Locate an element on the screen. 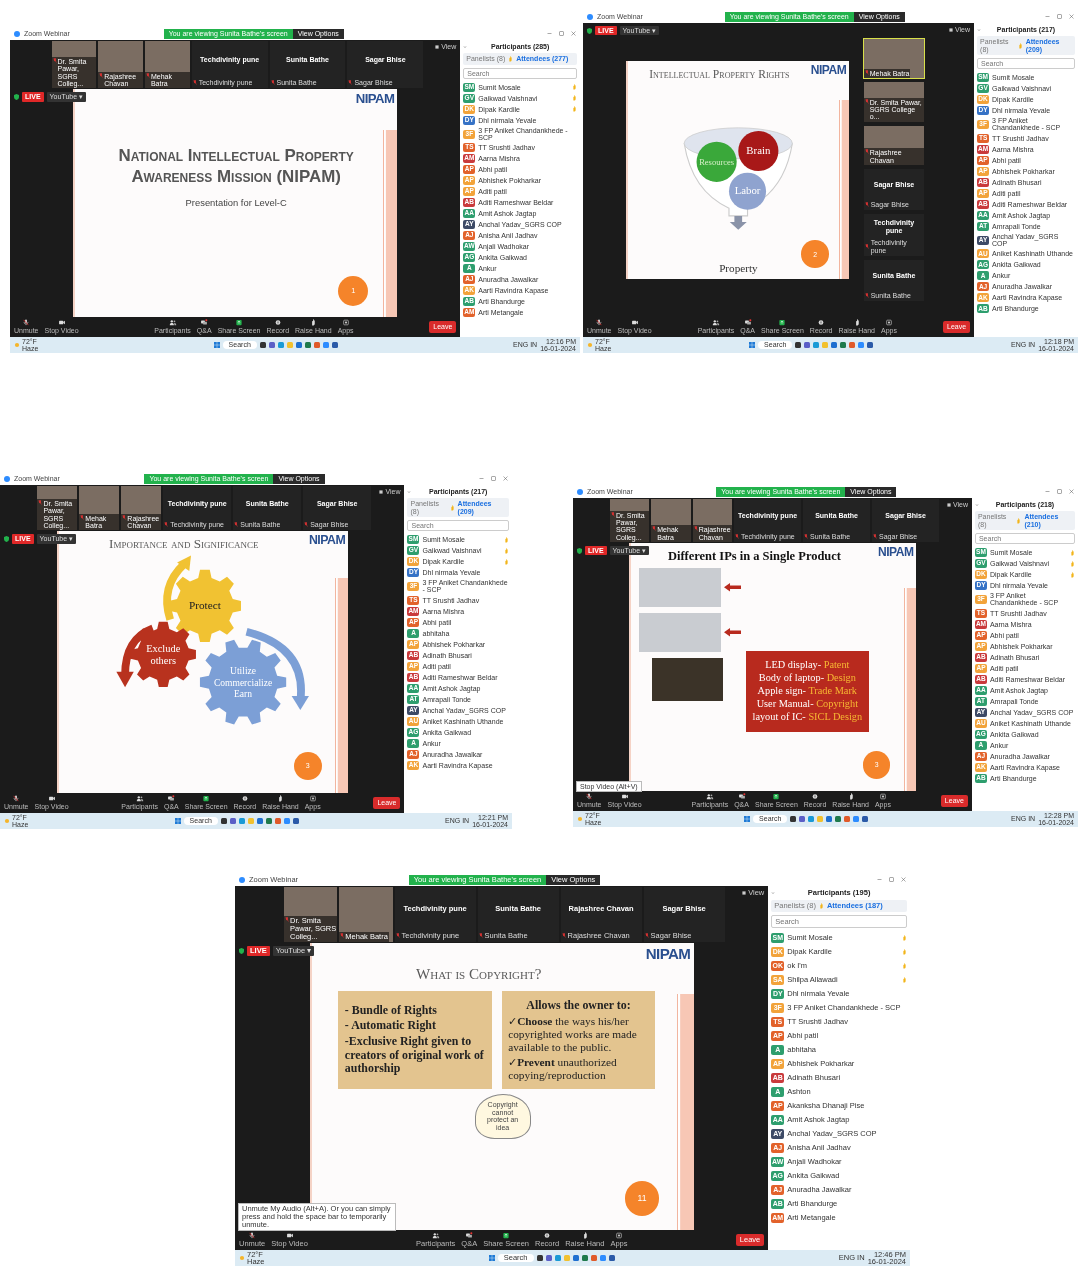 The image size is (1078, 1266). slide-title: National Intellectual Property Awareness Mission (NIPAM) is located at coordinates (236, 166).